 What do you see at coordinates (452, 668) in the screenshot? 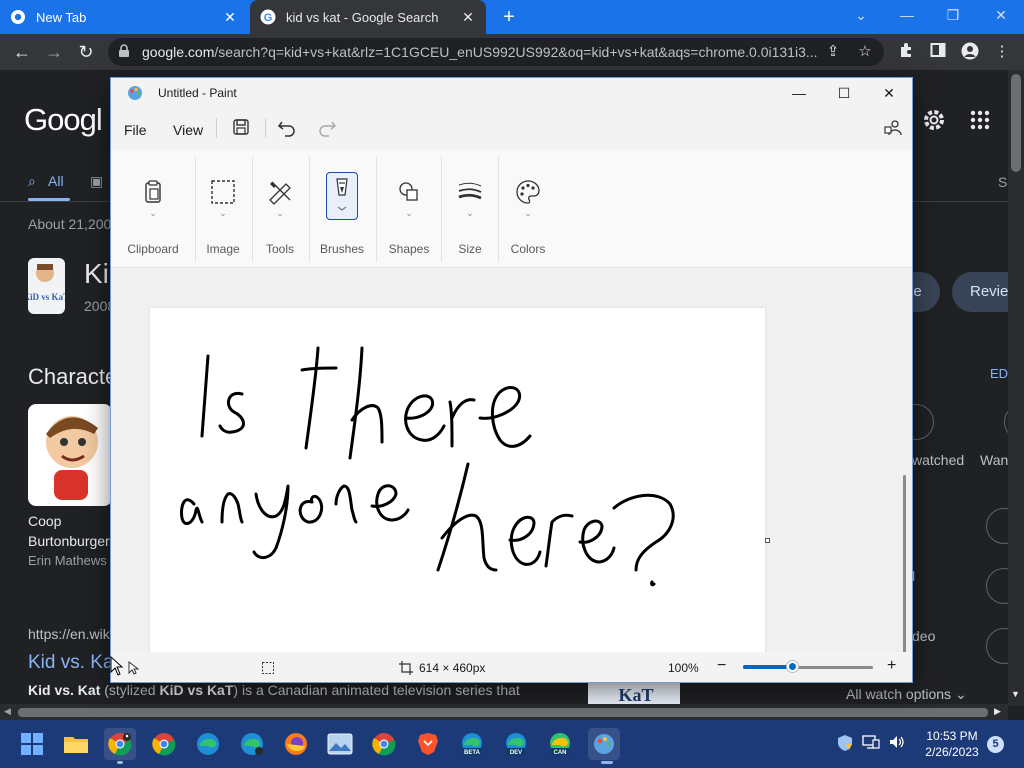
I see `canvas-dimensions: 614 × 460px` at bounding box center [452, 668].